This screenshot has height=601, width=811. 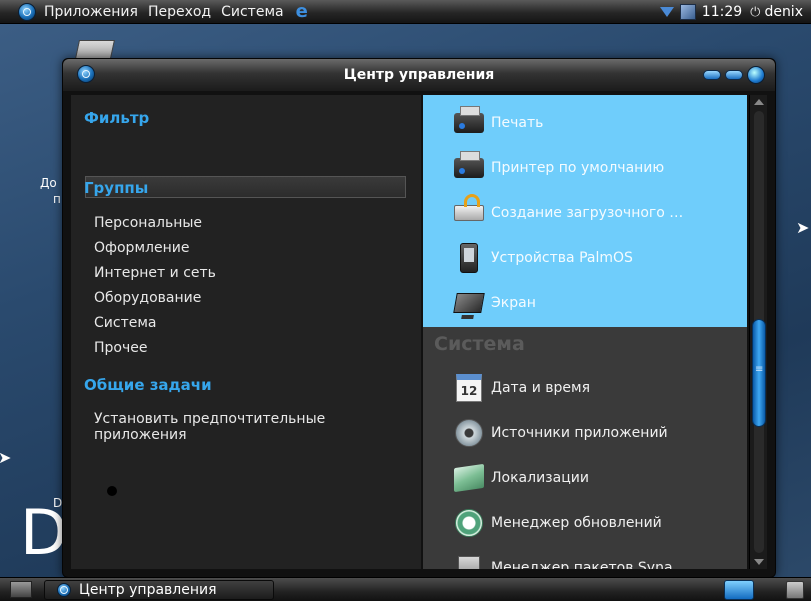 I want to click on palm-device-icon, so click(x=469, y=258).